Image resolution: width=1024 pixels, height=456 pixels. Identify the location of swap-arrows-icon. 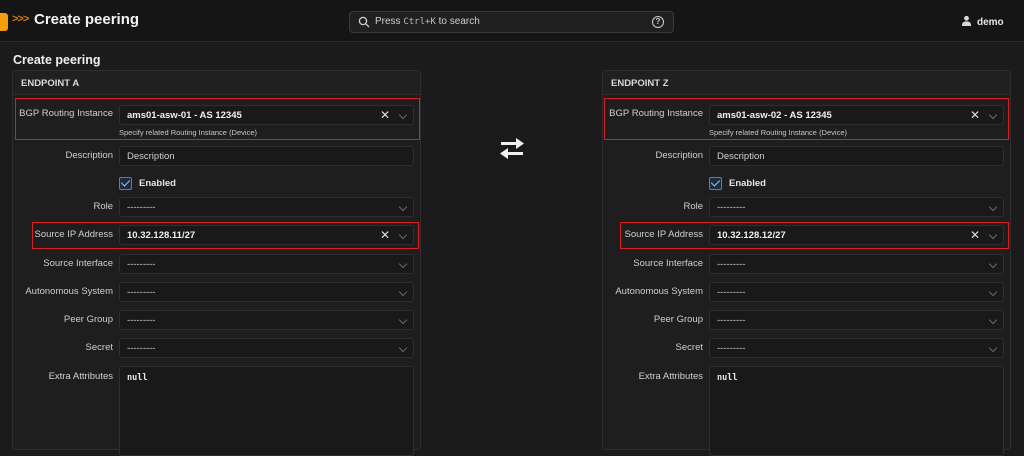
(512, 148).